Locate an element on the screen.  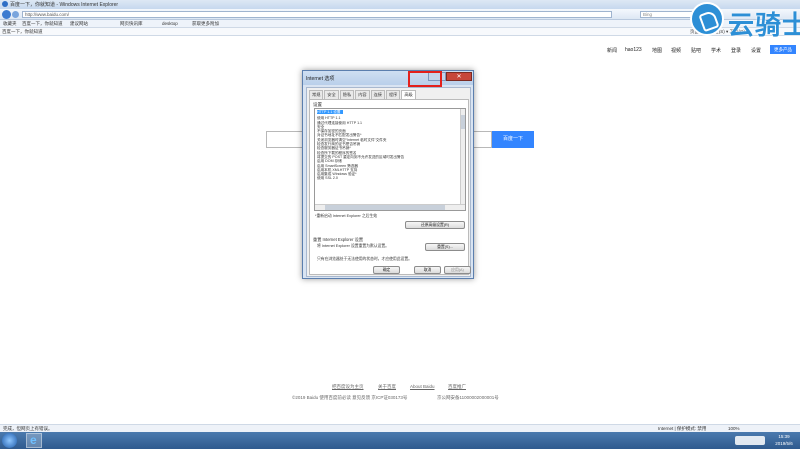
ie-taskbar-icon is located at coordinates (34, 440).